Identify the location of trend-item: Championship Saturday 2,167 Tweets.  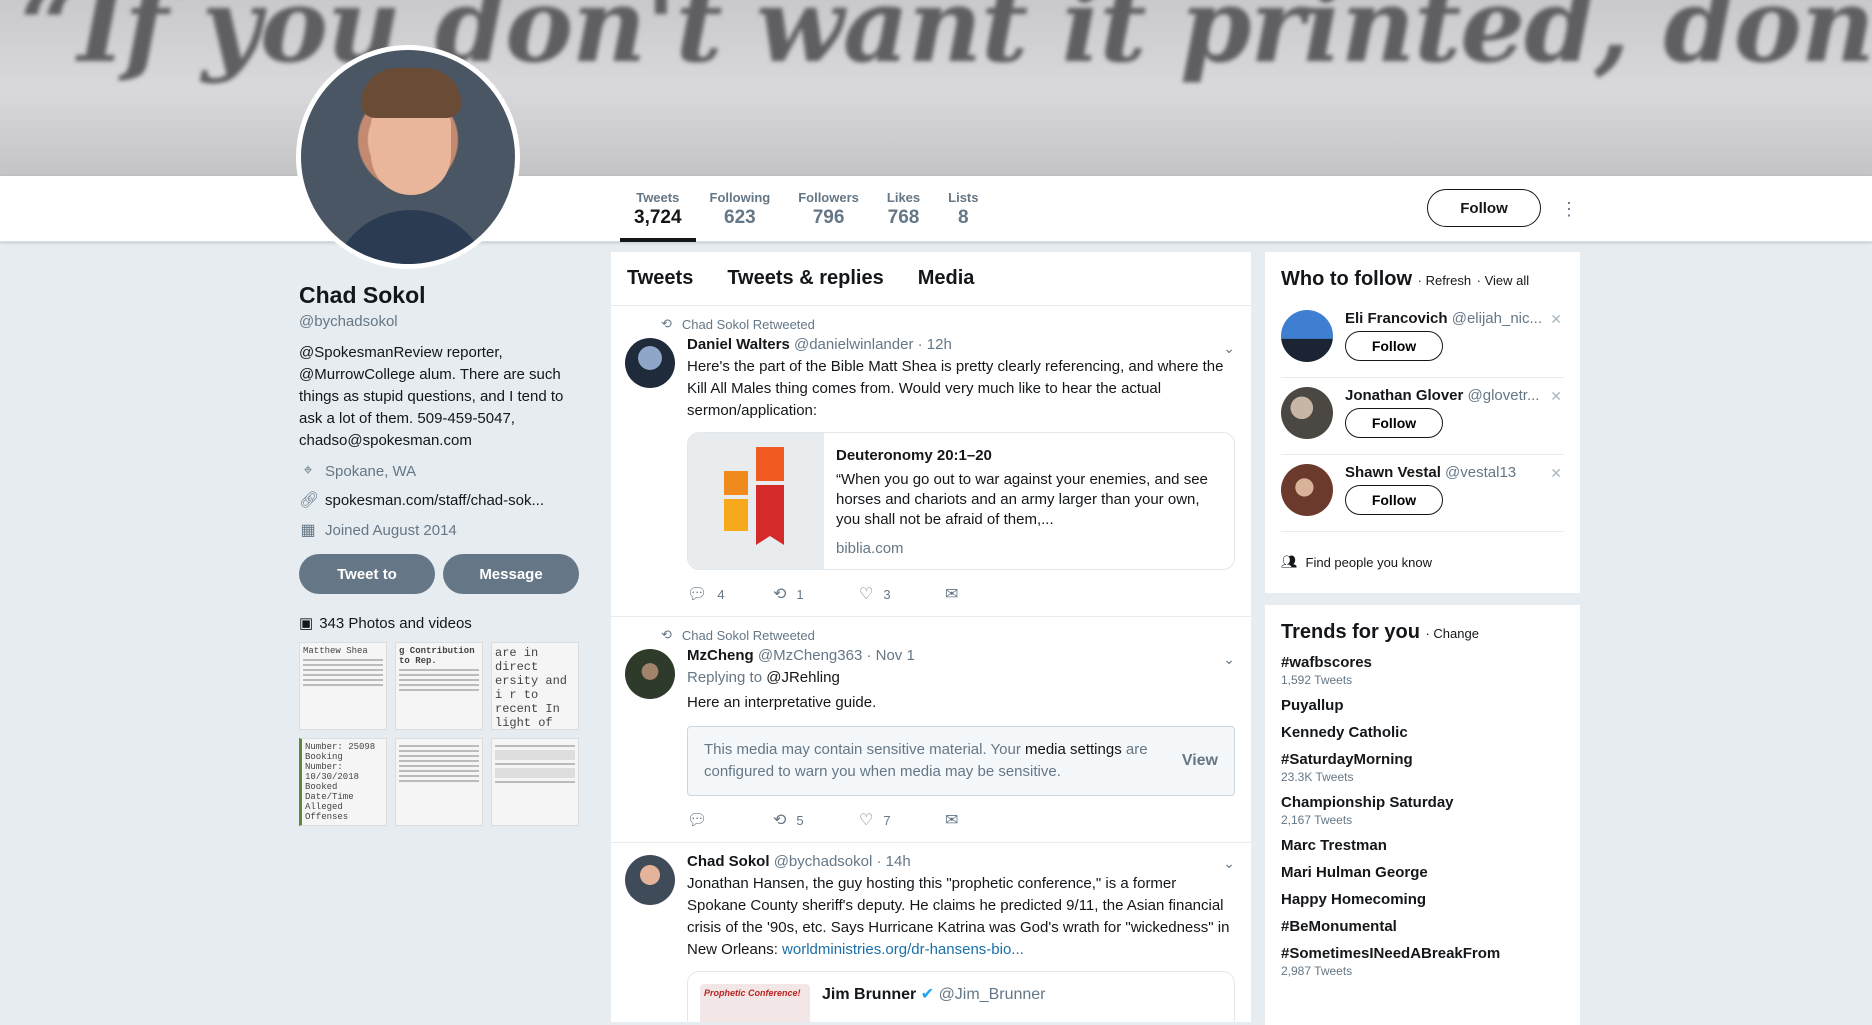
(1422, 810).